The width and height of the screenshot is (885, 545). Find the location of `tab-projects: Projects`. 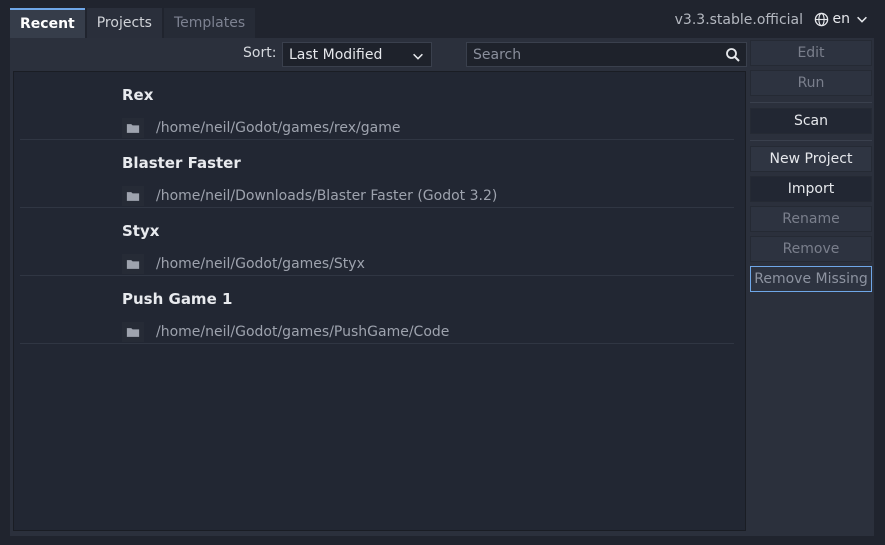

tab-projects: Projects is located at coordinates (124, 23).